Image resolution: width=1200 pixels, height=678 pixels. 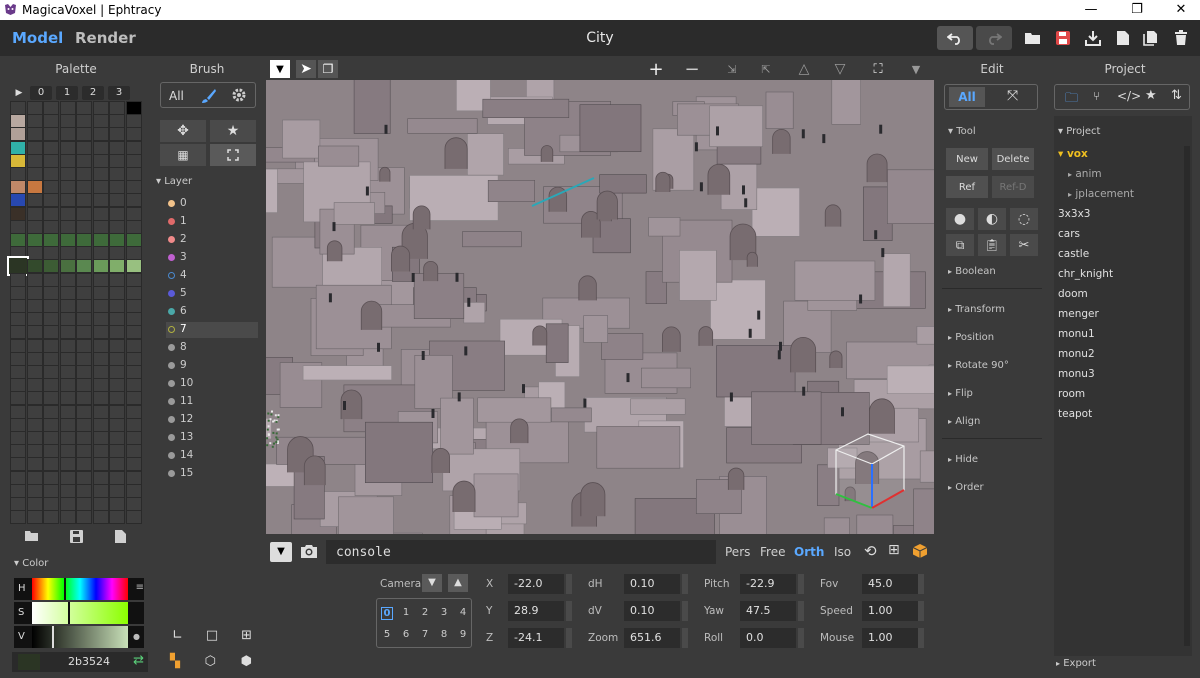 What do you see at coordinates (89, 661) in the screenshot?
I see `color-hex-value: 2b3524` at bounding box center [89, 661].